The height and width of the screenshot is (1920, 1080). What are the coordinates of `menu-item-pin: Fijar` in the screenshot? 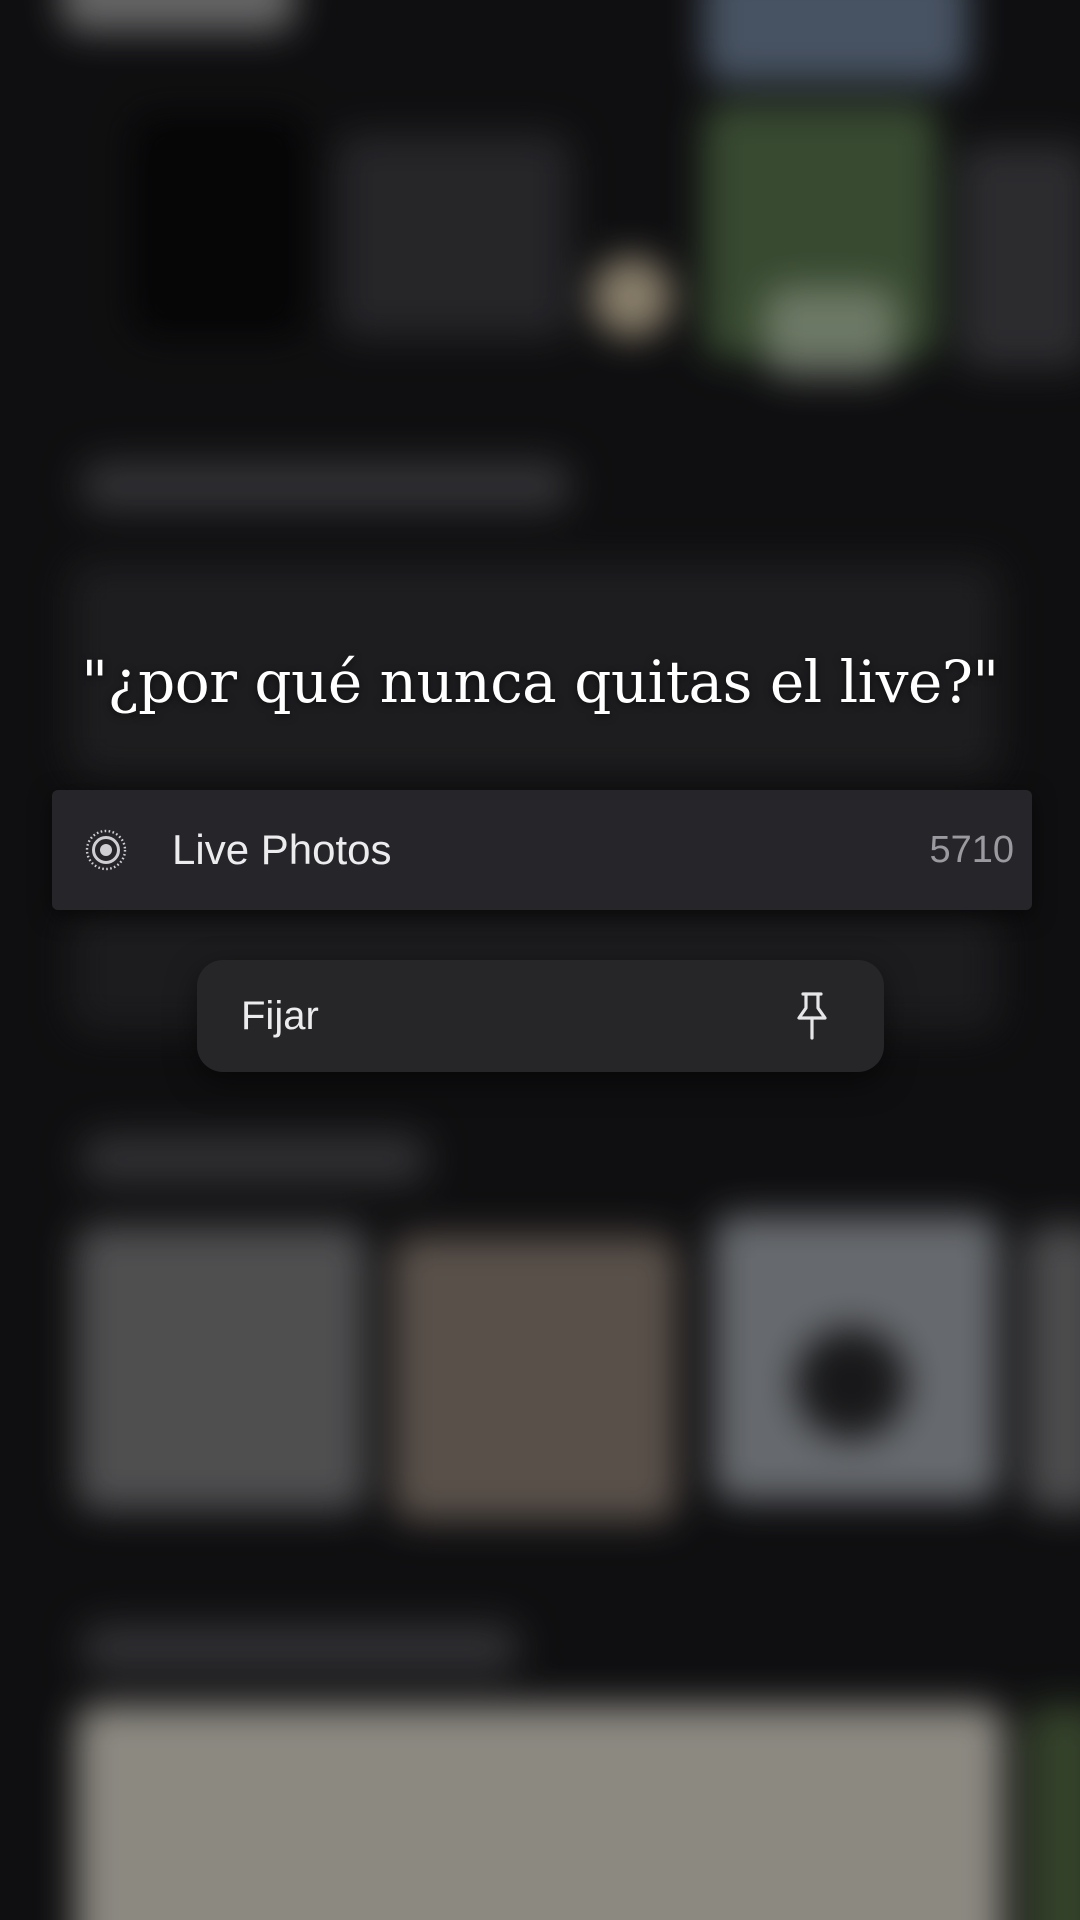 It's located at (540, 1016).